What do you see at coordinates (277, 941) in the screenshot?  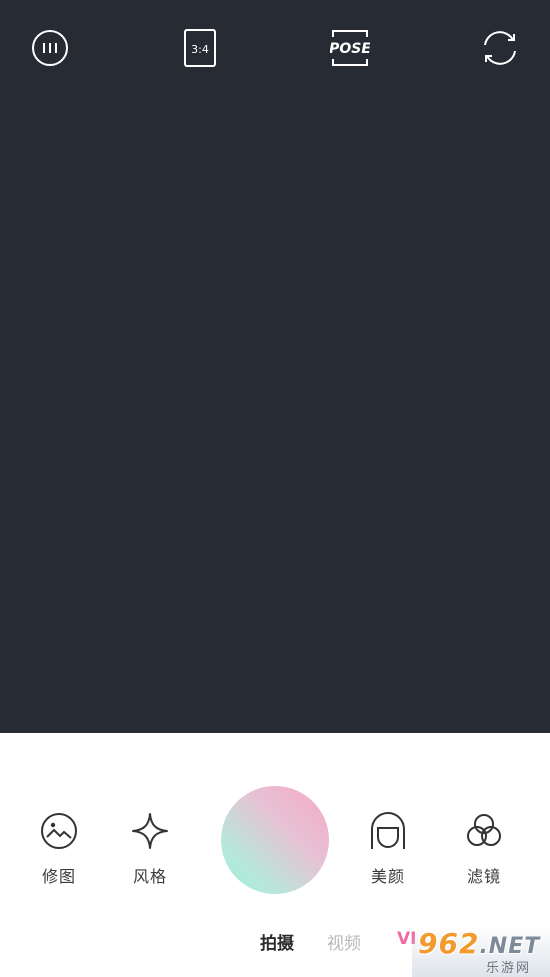 I see `mode-photo: 拍摄` at bounding box center [277, 941].